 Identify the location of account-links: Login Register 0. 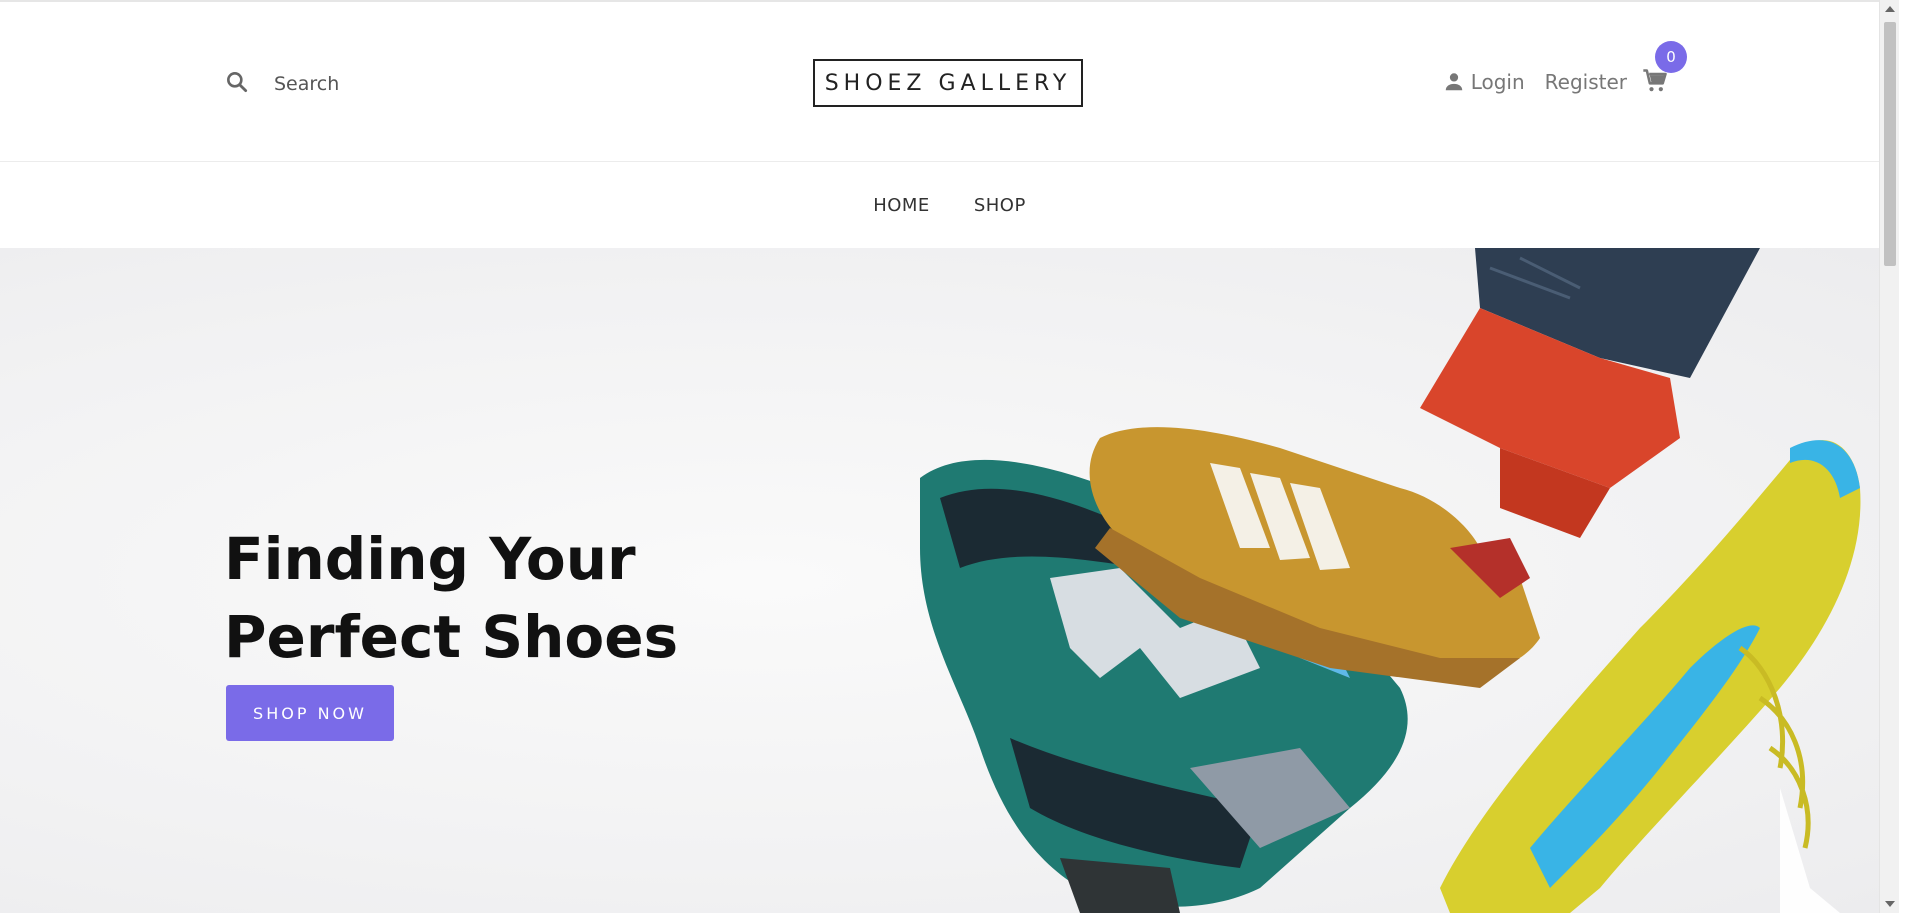
(1565, 71).